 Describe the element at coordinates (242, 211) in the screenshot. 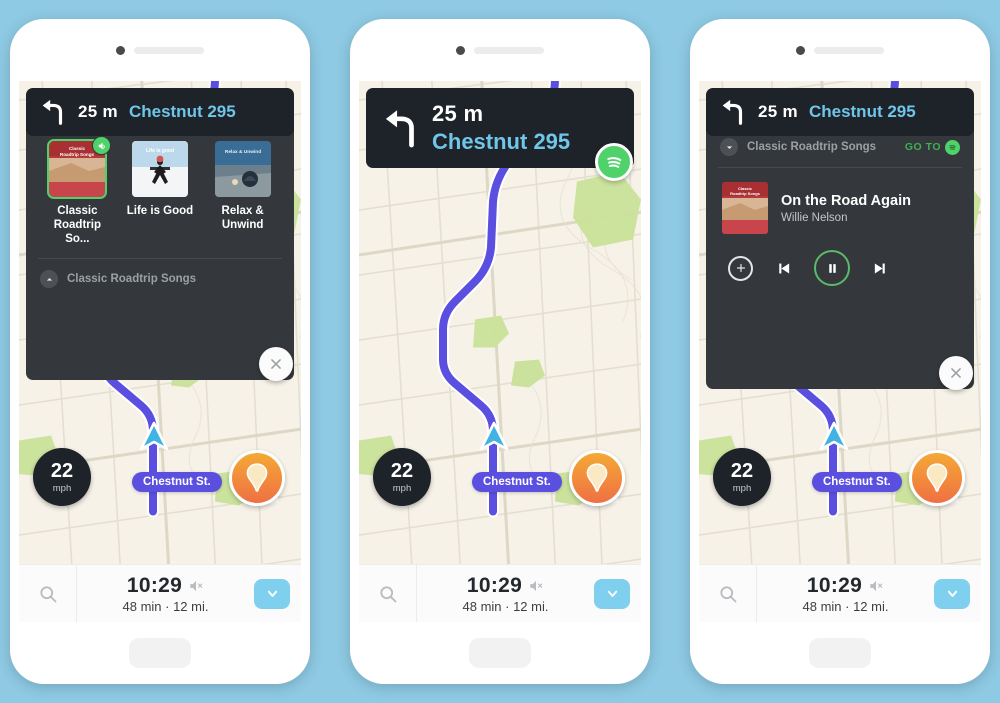

I see `playlist-label-line1-2: Relax &` at that location.